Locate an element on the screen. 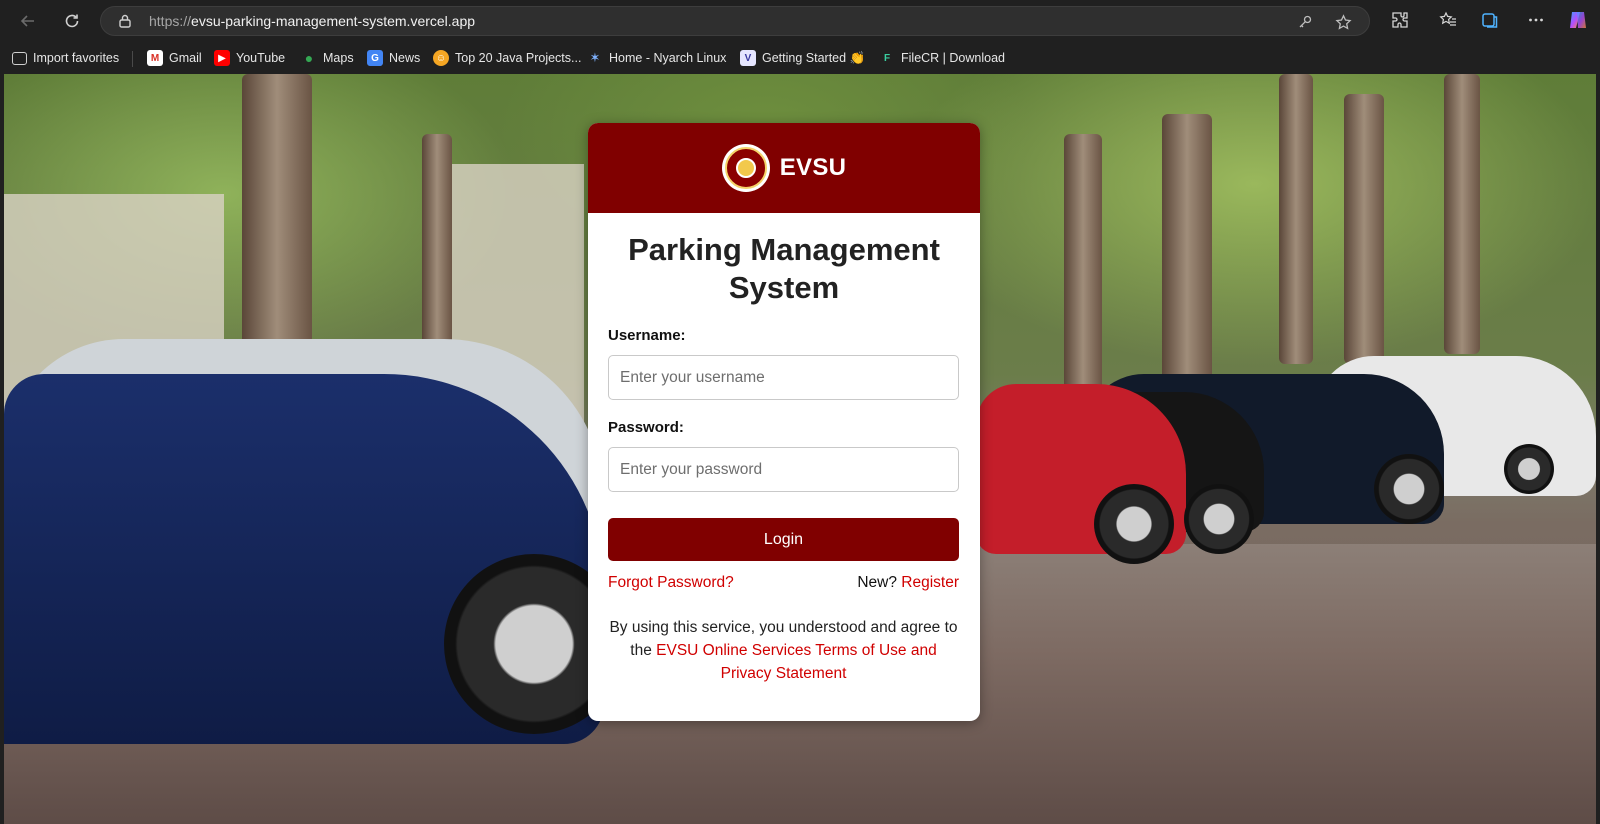 The height and width of the screenshot is (824, 1600). auth-links: Forgot Password? New? Register is located at coordinates (783, 584).